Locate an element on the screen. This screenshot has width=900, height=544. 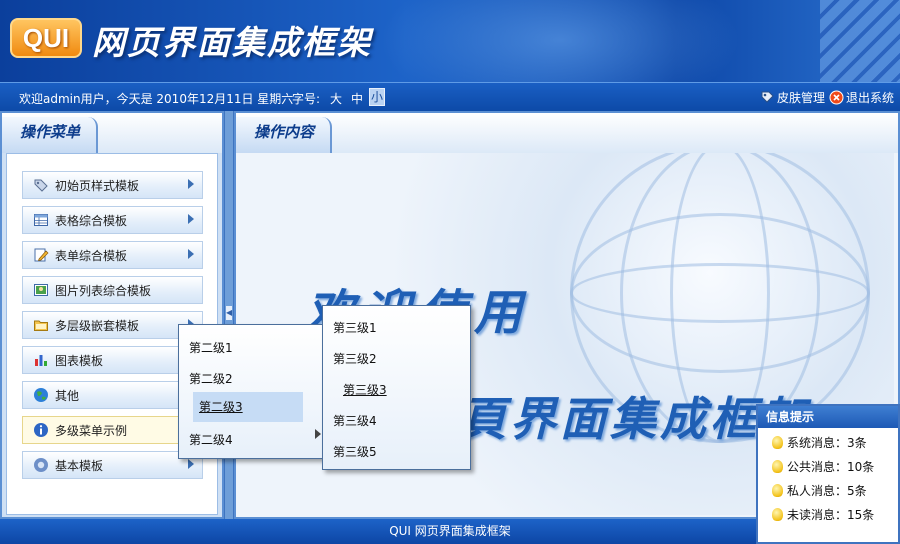
globe-icon is located at coordinates (41, 395).